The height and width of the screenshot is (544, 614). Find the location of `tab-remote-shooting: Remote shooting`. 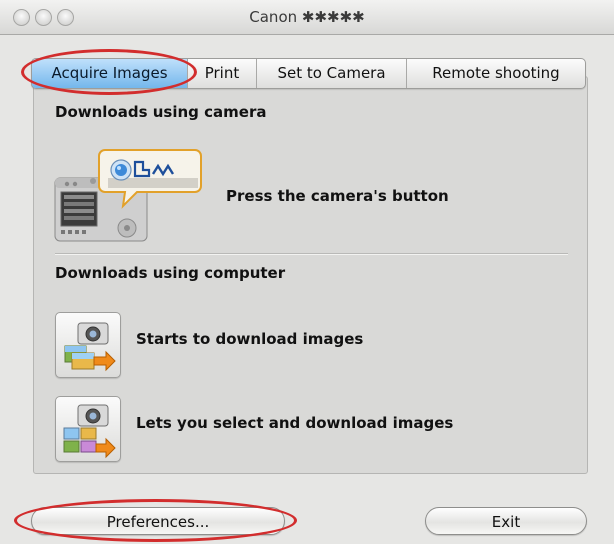

tab-remote-shooting: Remote shooting is located at coordinates (496, 73).